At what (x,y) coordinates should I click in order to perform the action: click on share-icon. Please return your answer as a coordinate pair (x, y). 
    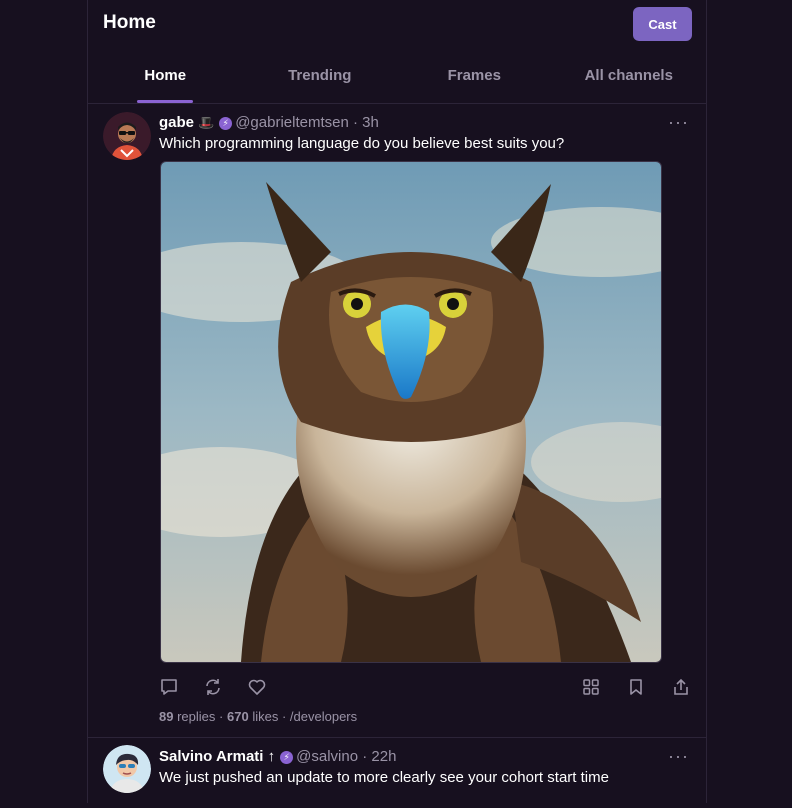
    Looking at the image, I should click on (681, 687).